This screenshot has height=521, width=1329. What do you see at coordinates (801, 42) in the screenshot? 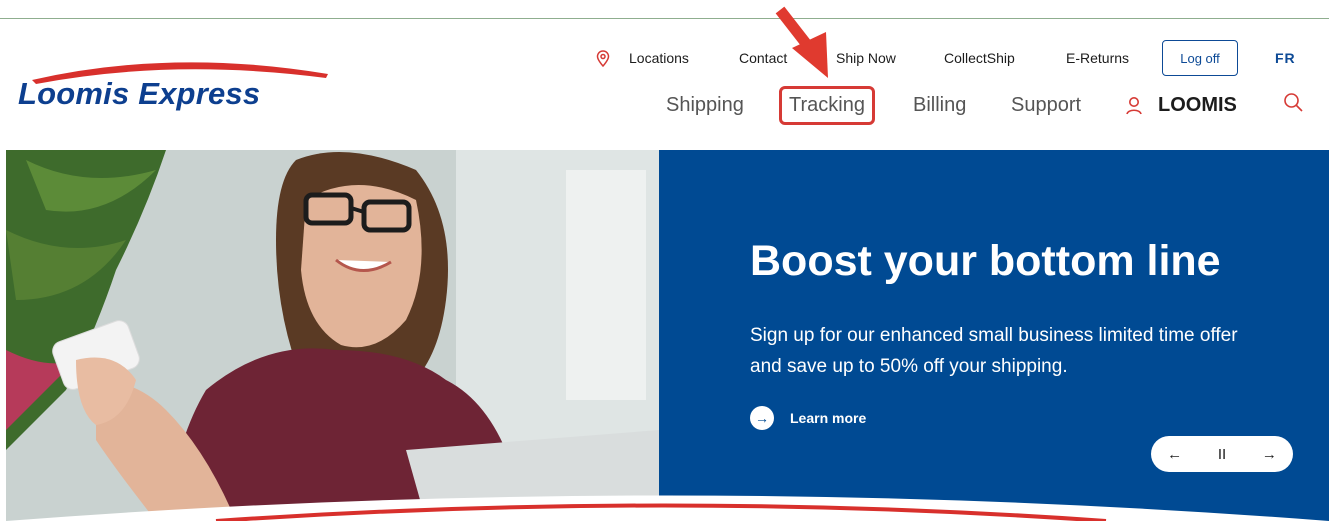
I see `annotation-arrow-icon` at bounding box center [801, 42].